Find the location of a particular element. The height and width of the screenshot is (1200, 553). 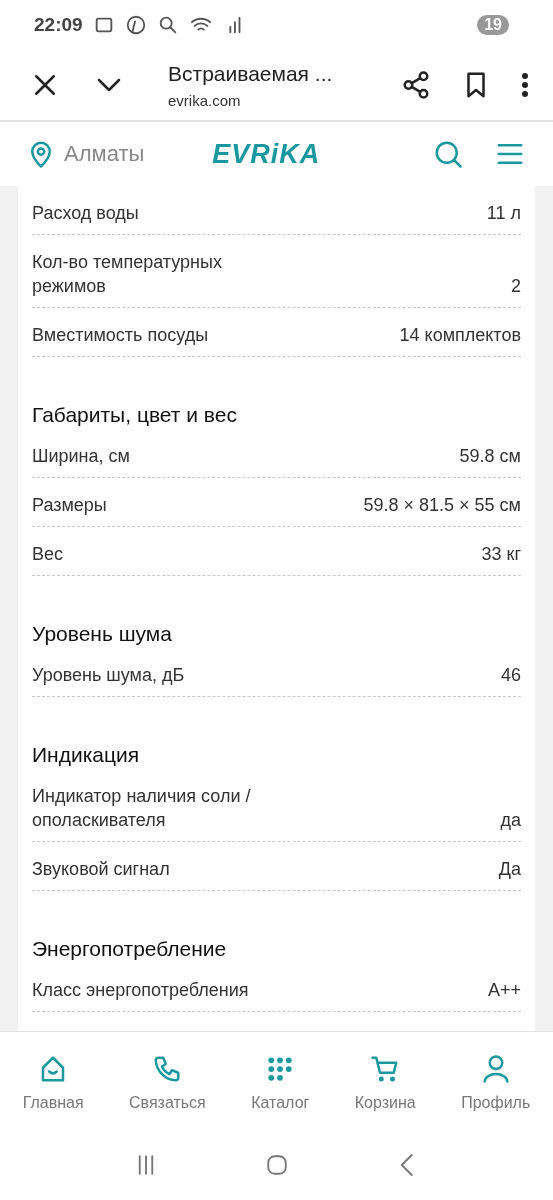

spec-value: да is located at coordinates (510, 820).